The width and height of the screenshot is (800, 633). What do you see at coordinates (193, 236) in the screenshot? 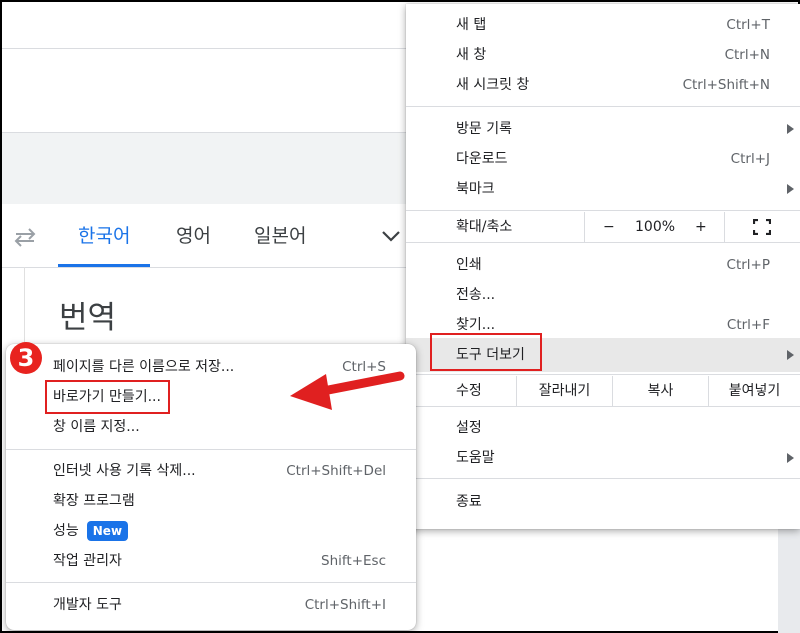
I see `tab-english: 영어` at bounding box center [193, 236].